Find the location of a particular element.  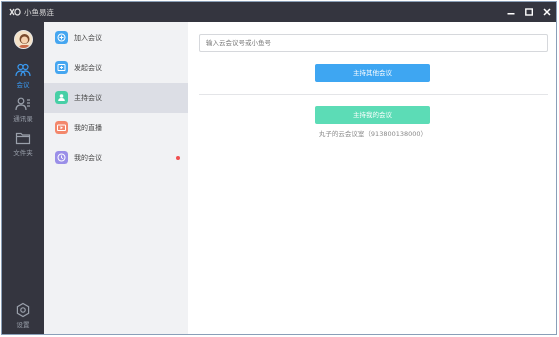

menu-label: 加入会议 is located at coordinates (88, 38).